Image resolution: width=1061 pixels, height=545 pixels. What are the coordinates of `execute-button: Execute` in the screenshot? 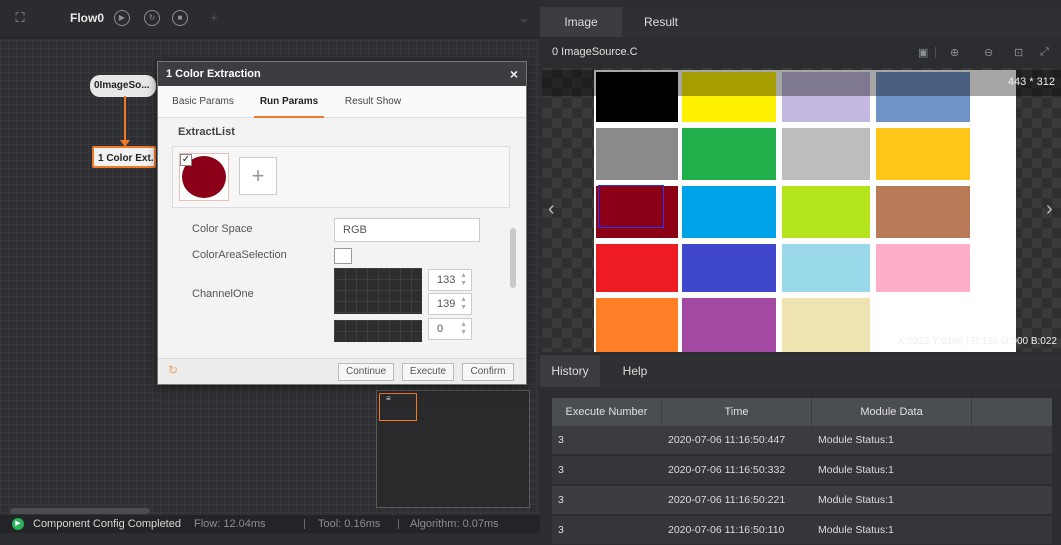 It's located at (428, 372).